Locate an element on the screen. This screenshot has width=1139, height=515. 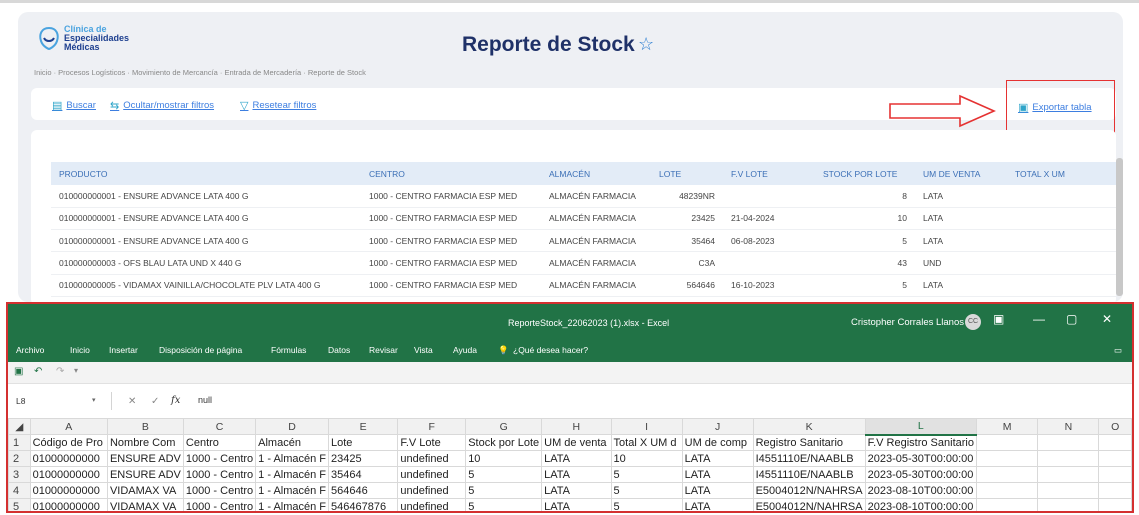
close-icon: ✕ is located at coordinates (1107, 319).